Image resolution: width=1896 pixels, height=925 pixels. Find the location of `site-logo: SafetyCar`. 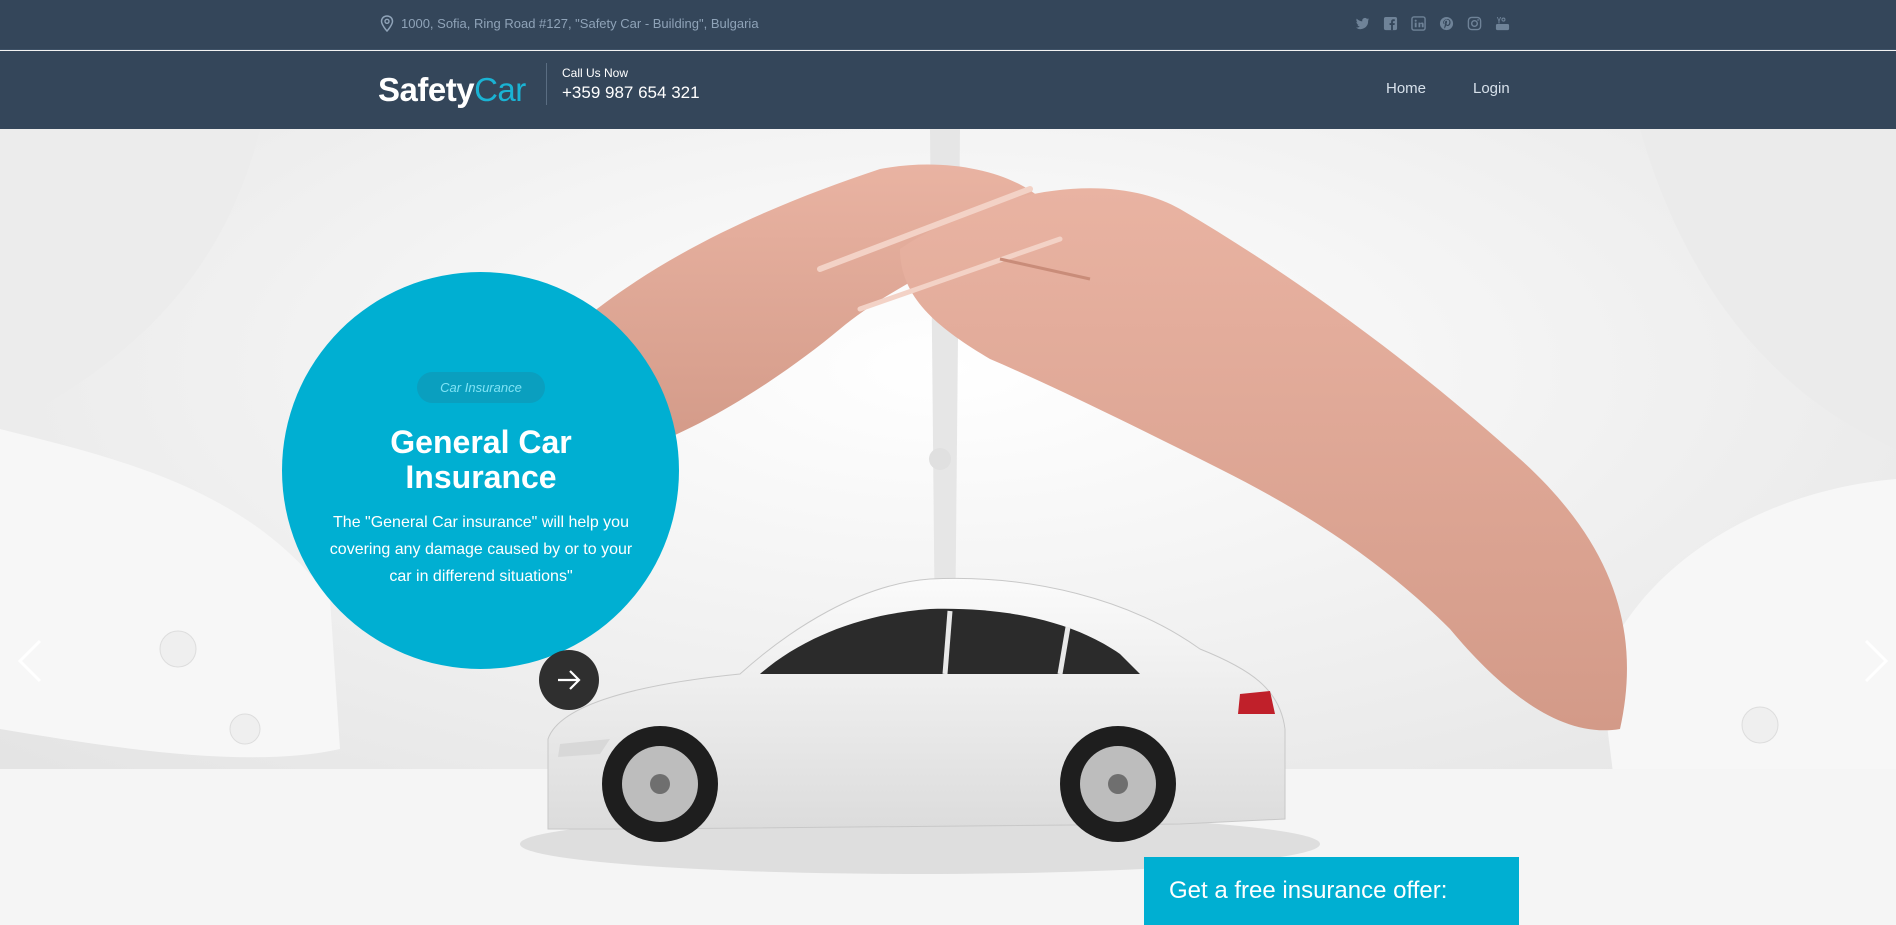

site-logo: SafetyCar is located at coordinates (452, 90).